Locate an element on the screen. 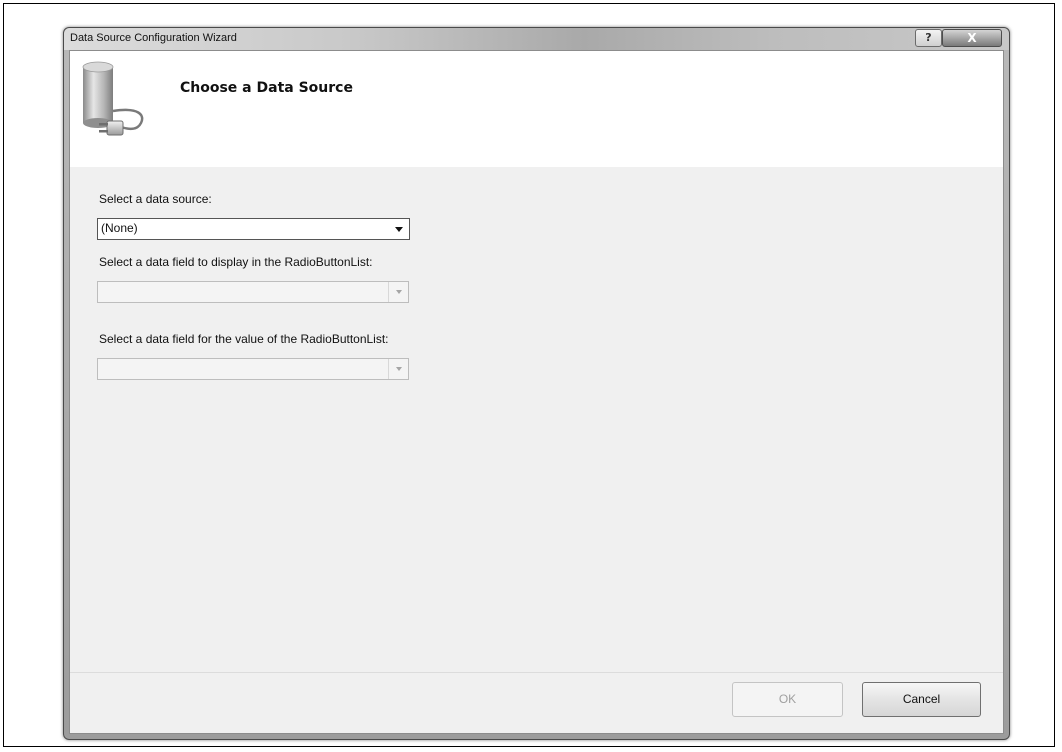  close-button: X is located at coordinates (972, 38).